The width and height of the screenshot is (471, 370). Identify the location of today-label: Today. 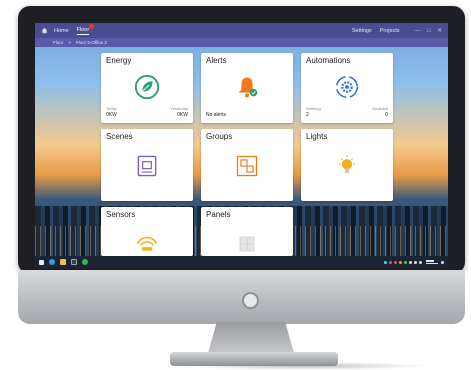
(111, 108).